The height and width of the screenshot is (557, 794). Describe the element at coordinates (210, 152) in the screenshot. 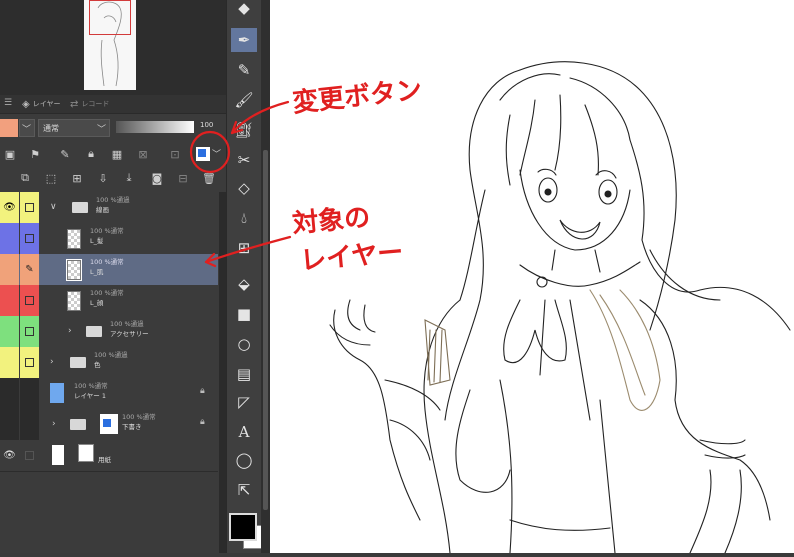

I see `highlight-circle` at that location.